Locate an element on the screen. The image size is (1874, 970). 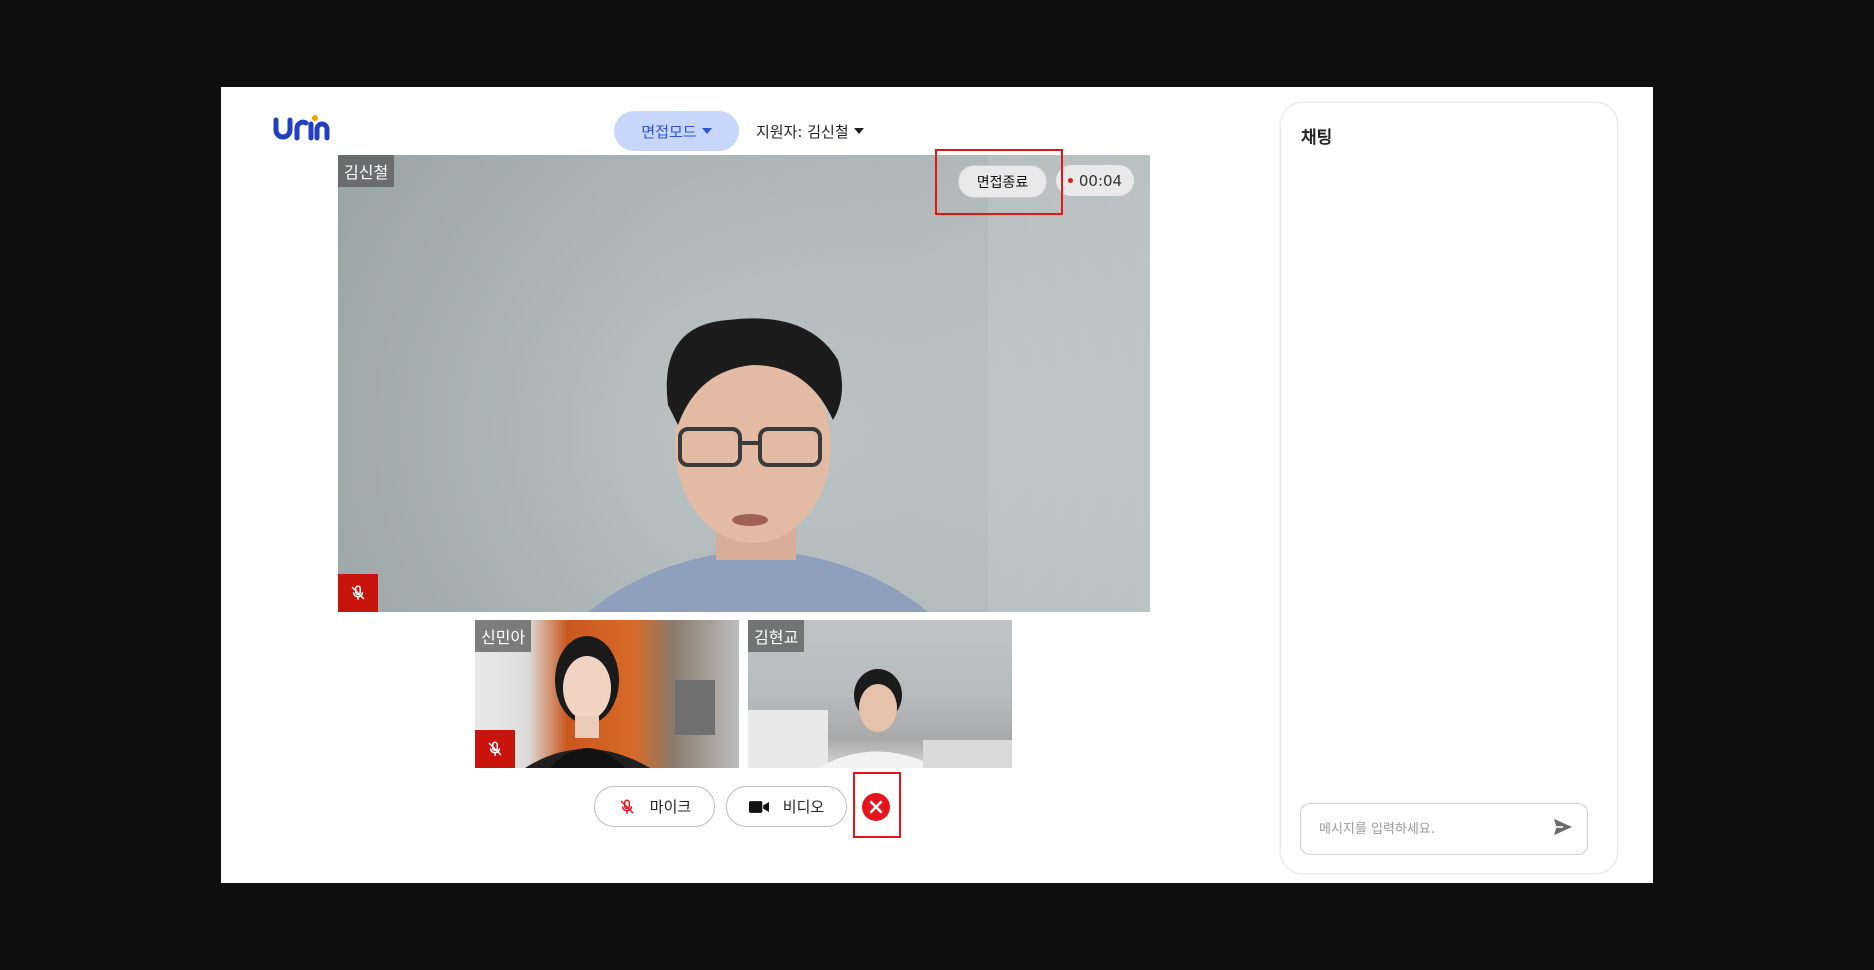
recording-timer: 00:04 is located at coordinates (1095, 180).